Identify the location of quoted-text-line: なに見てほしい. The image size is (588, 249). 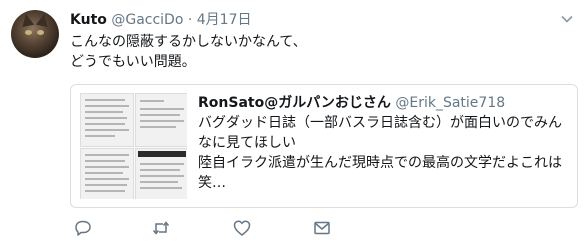
(247, 143).